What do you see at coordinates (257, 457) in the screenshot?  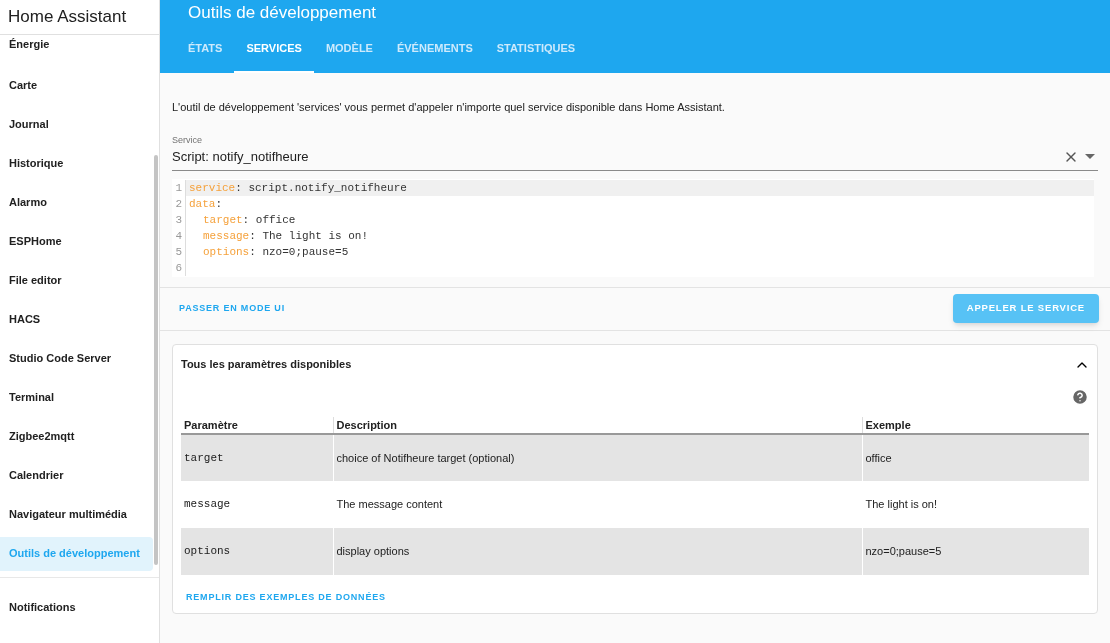 I see `table-cell: target` at bounding box center [257, 457].